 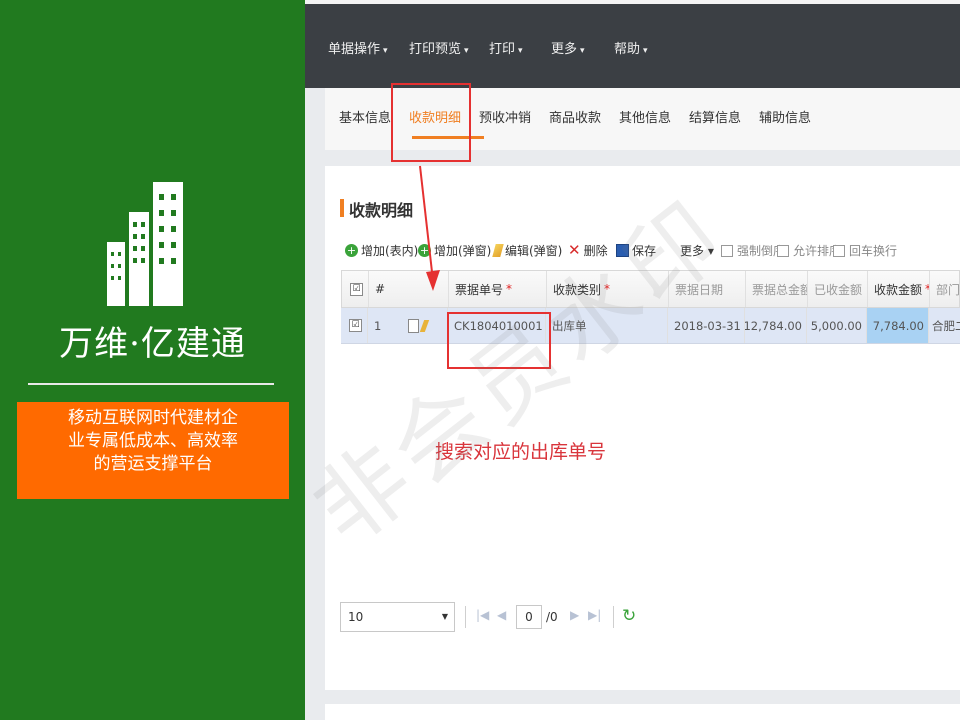 I want to click on tab-basic-info: 基本信息, so click(x=365, y=116).